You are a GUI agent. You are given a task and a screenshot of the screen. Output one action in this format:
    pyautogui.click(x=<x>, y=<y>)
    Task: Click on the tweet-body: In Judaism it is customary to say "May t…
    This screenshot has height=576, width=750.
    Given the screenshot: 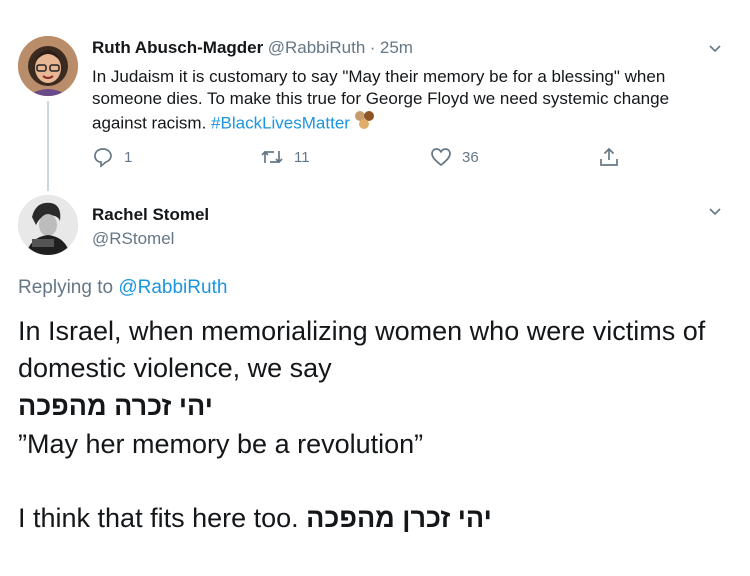 What is the action you would take?
    pyautogui.click(x=381, y=100)
    